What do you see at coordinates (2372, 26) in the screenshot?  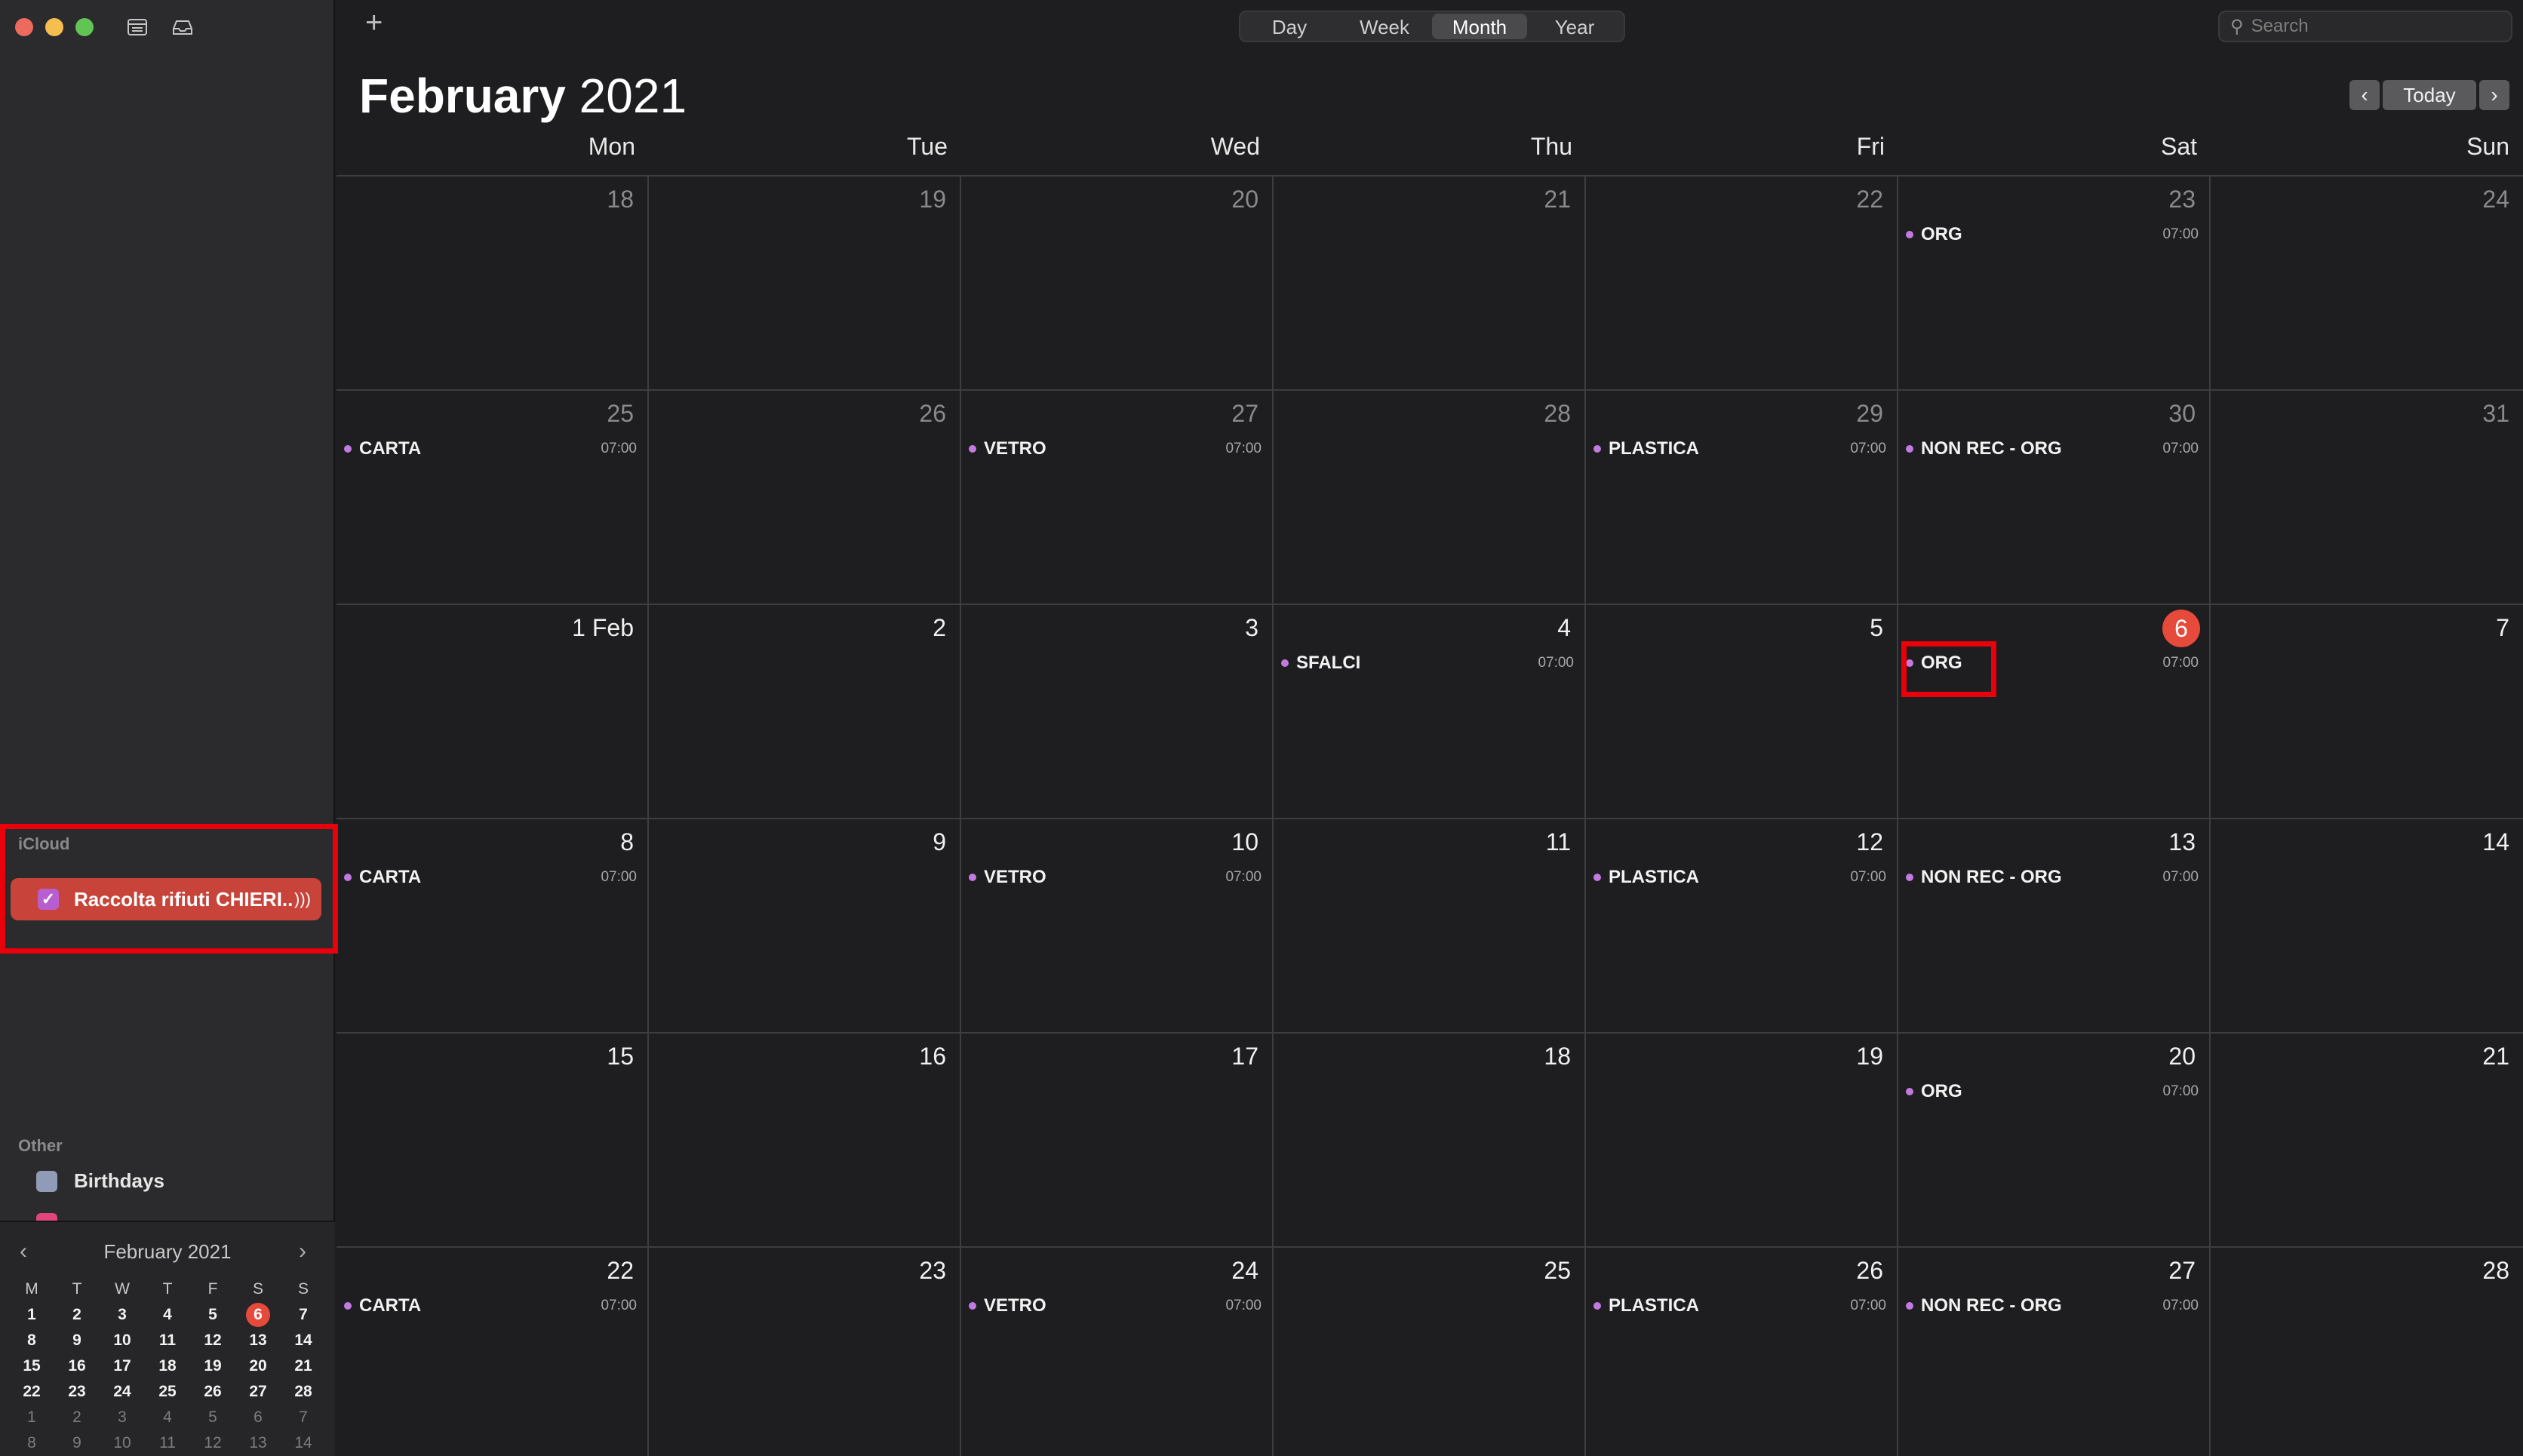 I see `search-input` at bounding box center [2372, 26].